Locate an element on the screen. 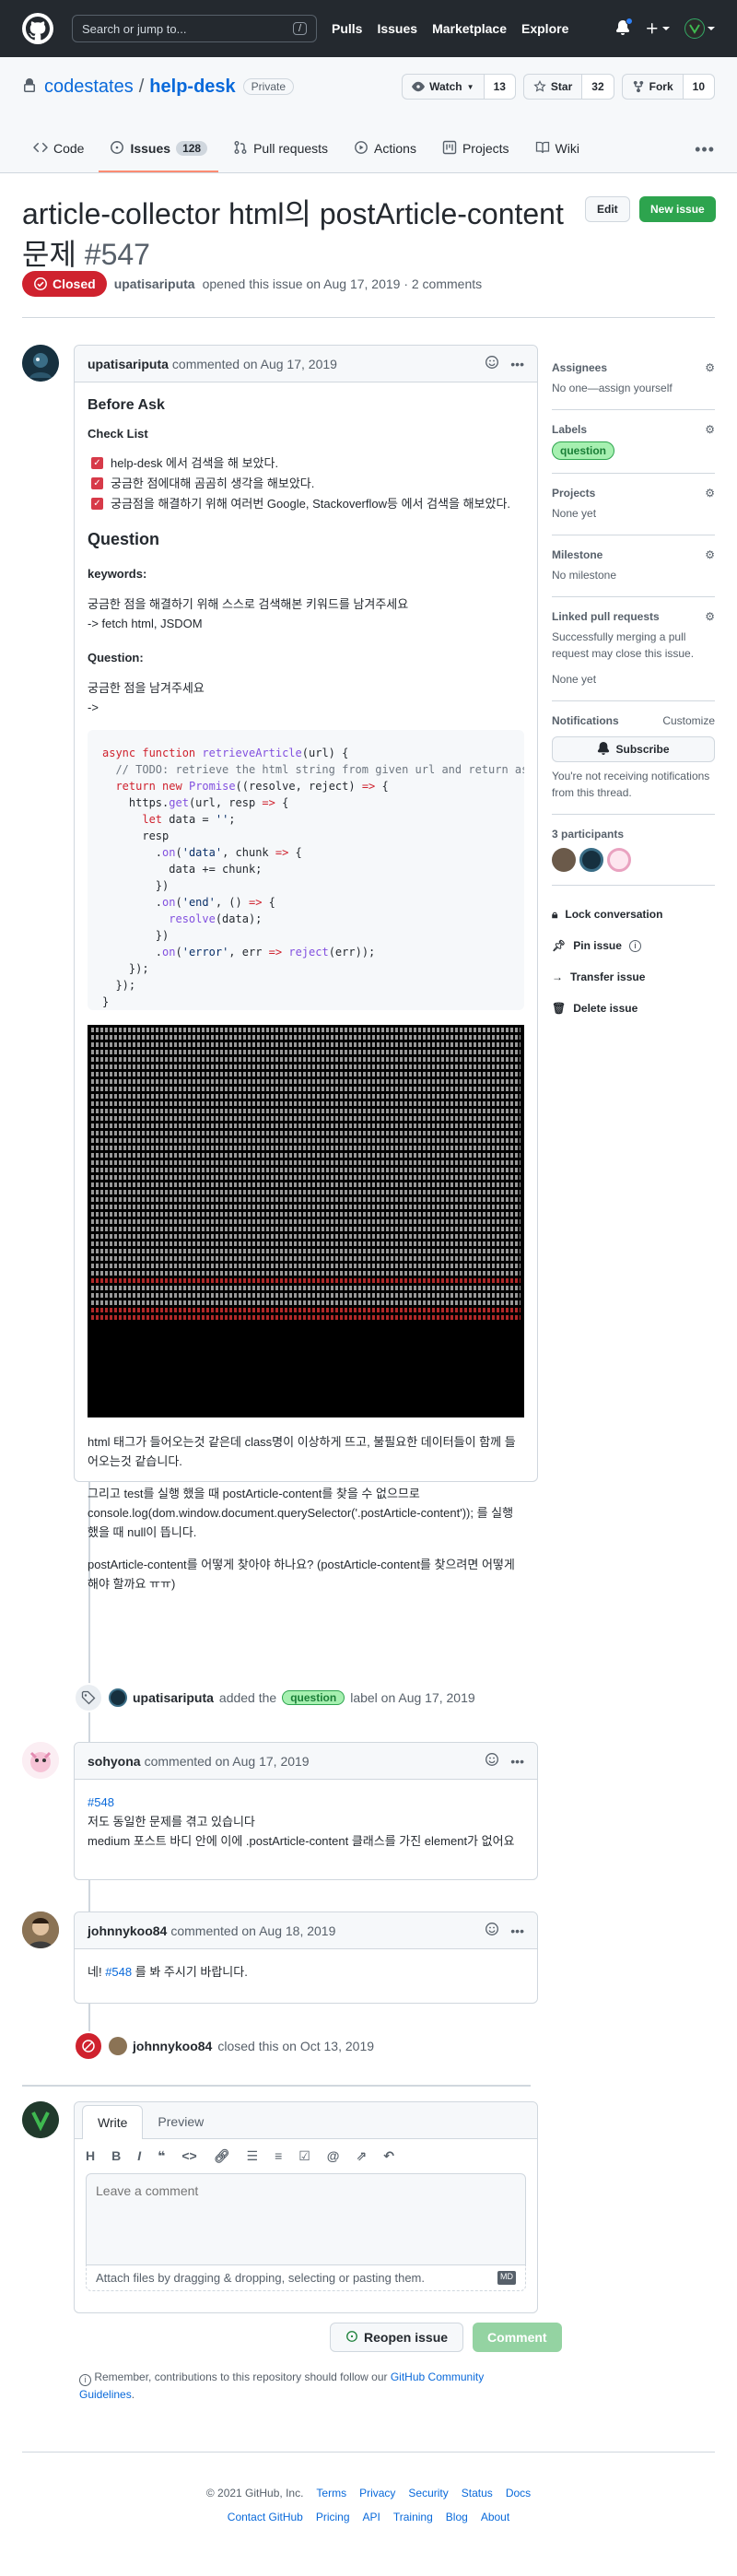 This screenshot has width=737, height=2576. assignees-value: No one—assign yourself is located at coordinates (633, 388).